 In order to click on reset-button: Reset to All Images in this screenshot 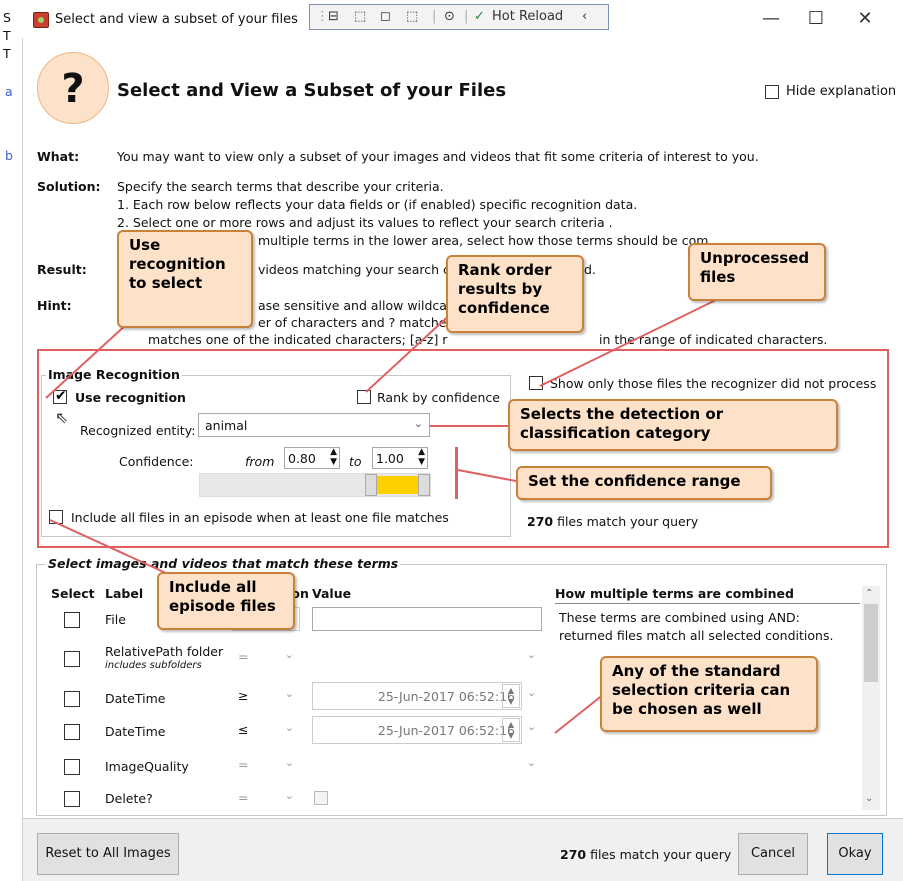, I will do `click(108, 854)`.